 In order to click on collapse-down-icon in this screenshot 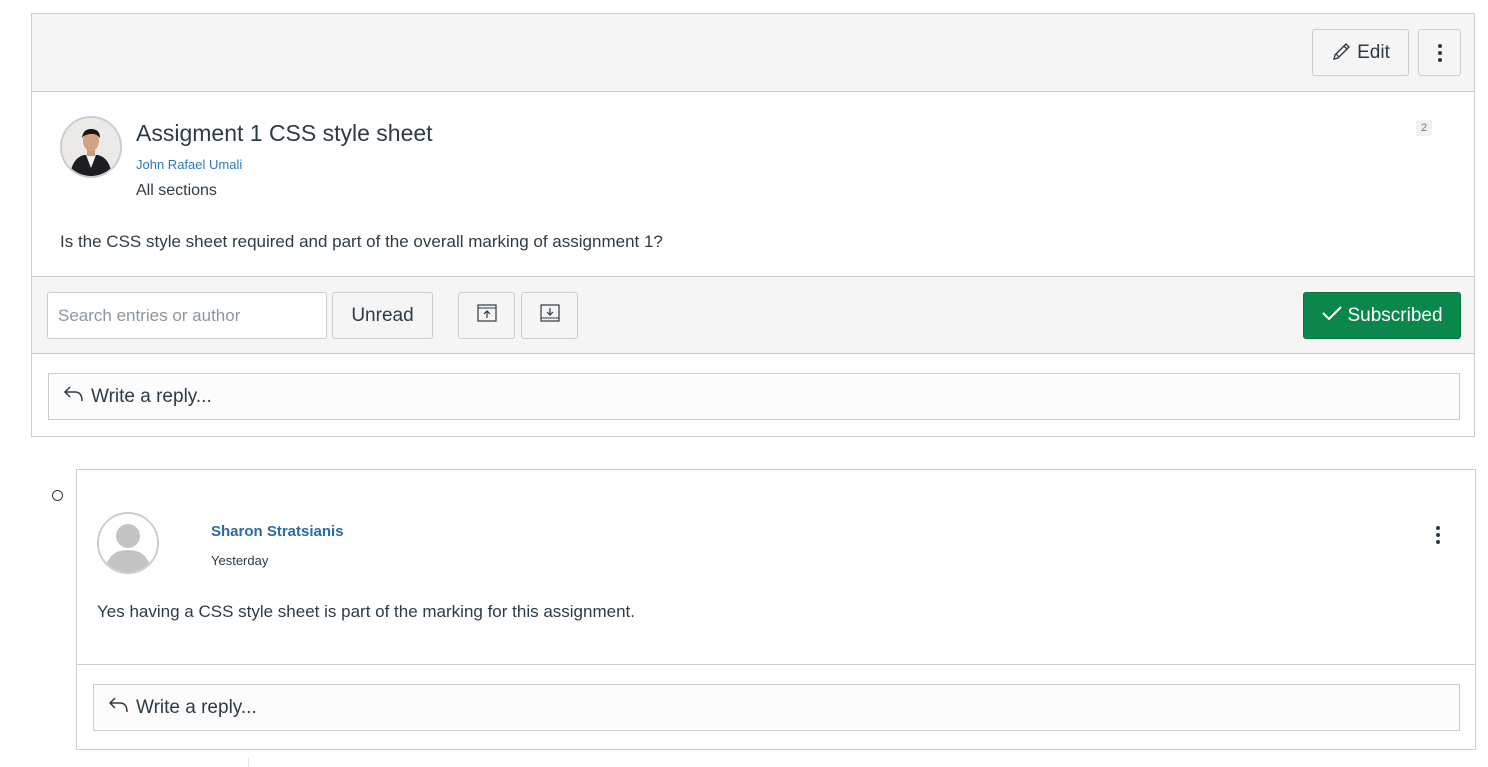, I will do `click(549, 315)`.